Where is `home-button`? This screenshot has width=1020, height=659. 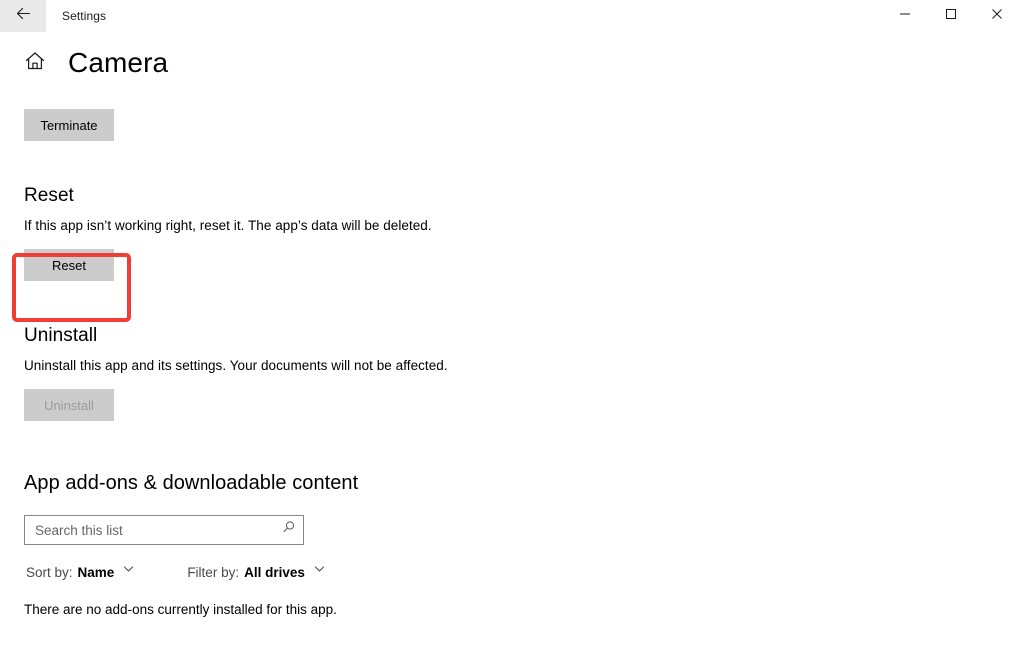
home-button is located at coordinates (37, 63).